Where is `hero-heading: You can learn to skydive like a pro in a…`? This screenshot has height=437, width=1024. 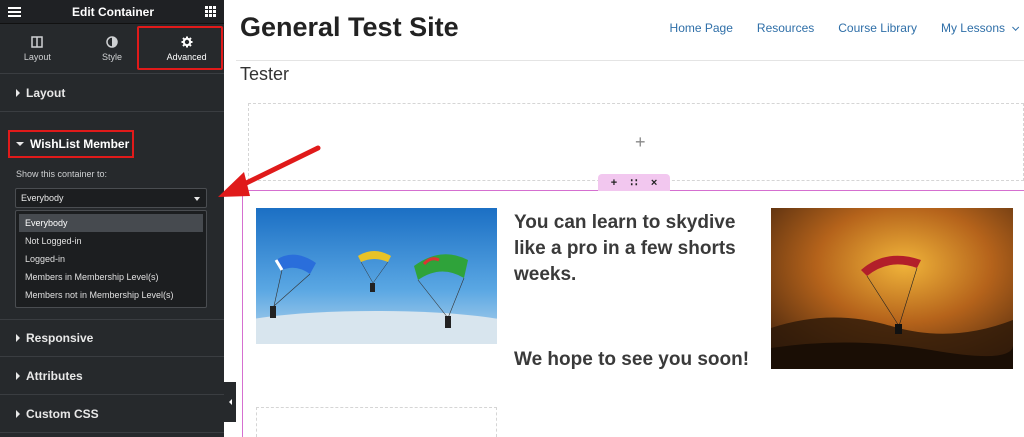 hero-heading: You can learn to skydive like a pro in a… is located at coordinates (625, 248).